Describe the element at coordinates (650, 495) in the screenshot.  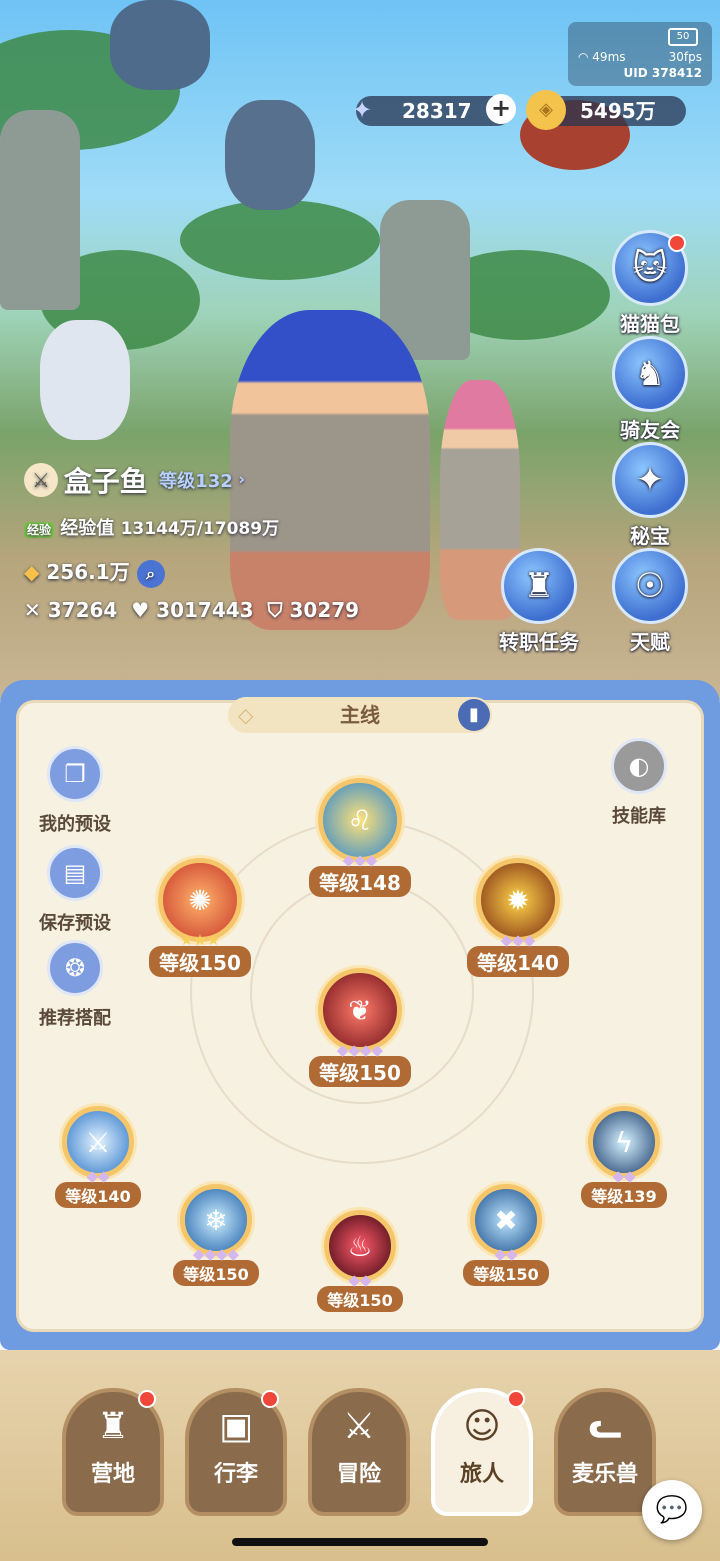
I see `treasure-button: ✦ 秘宝` at that location.